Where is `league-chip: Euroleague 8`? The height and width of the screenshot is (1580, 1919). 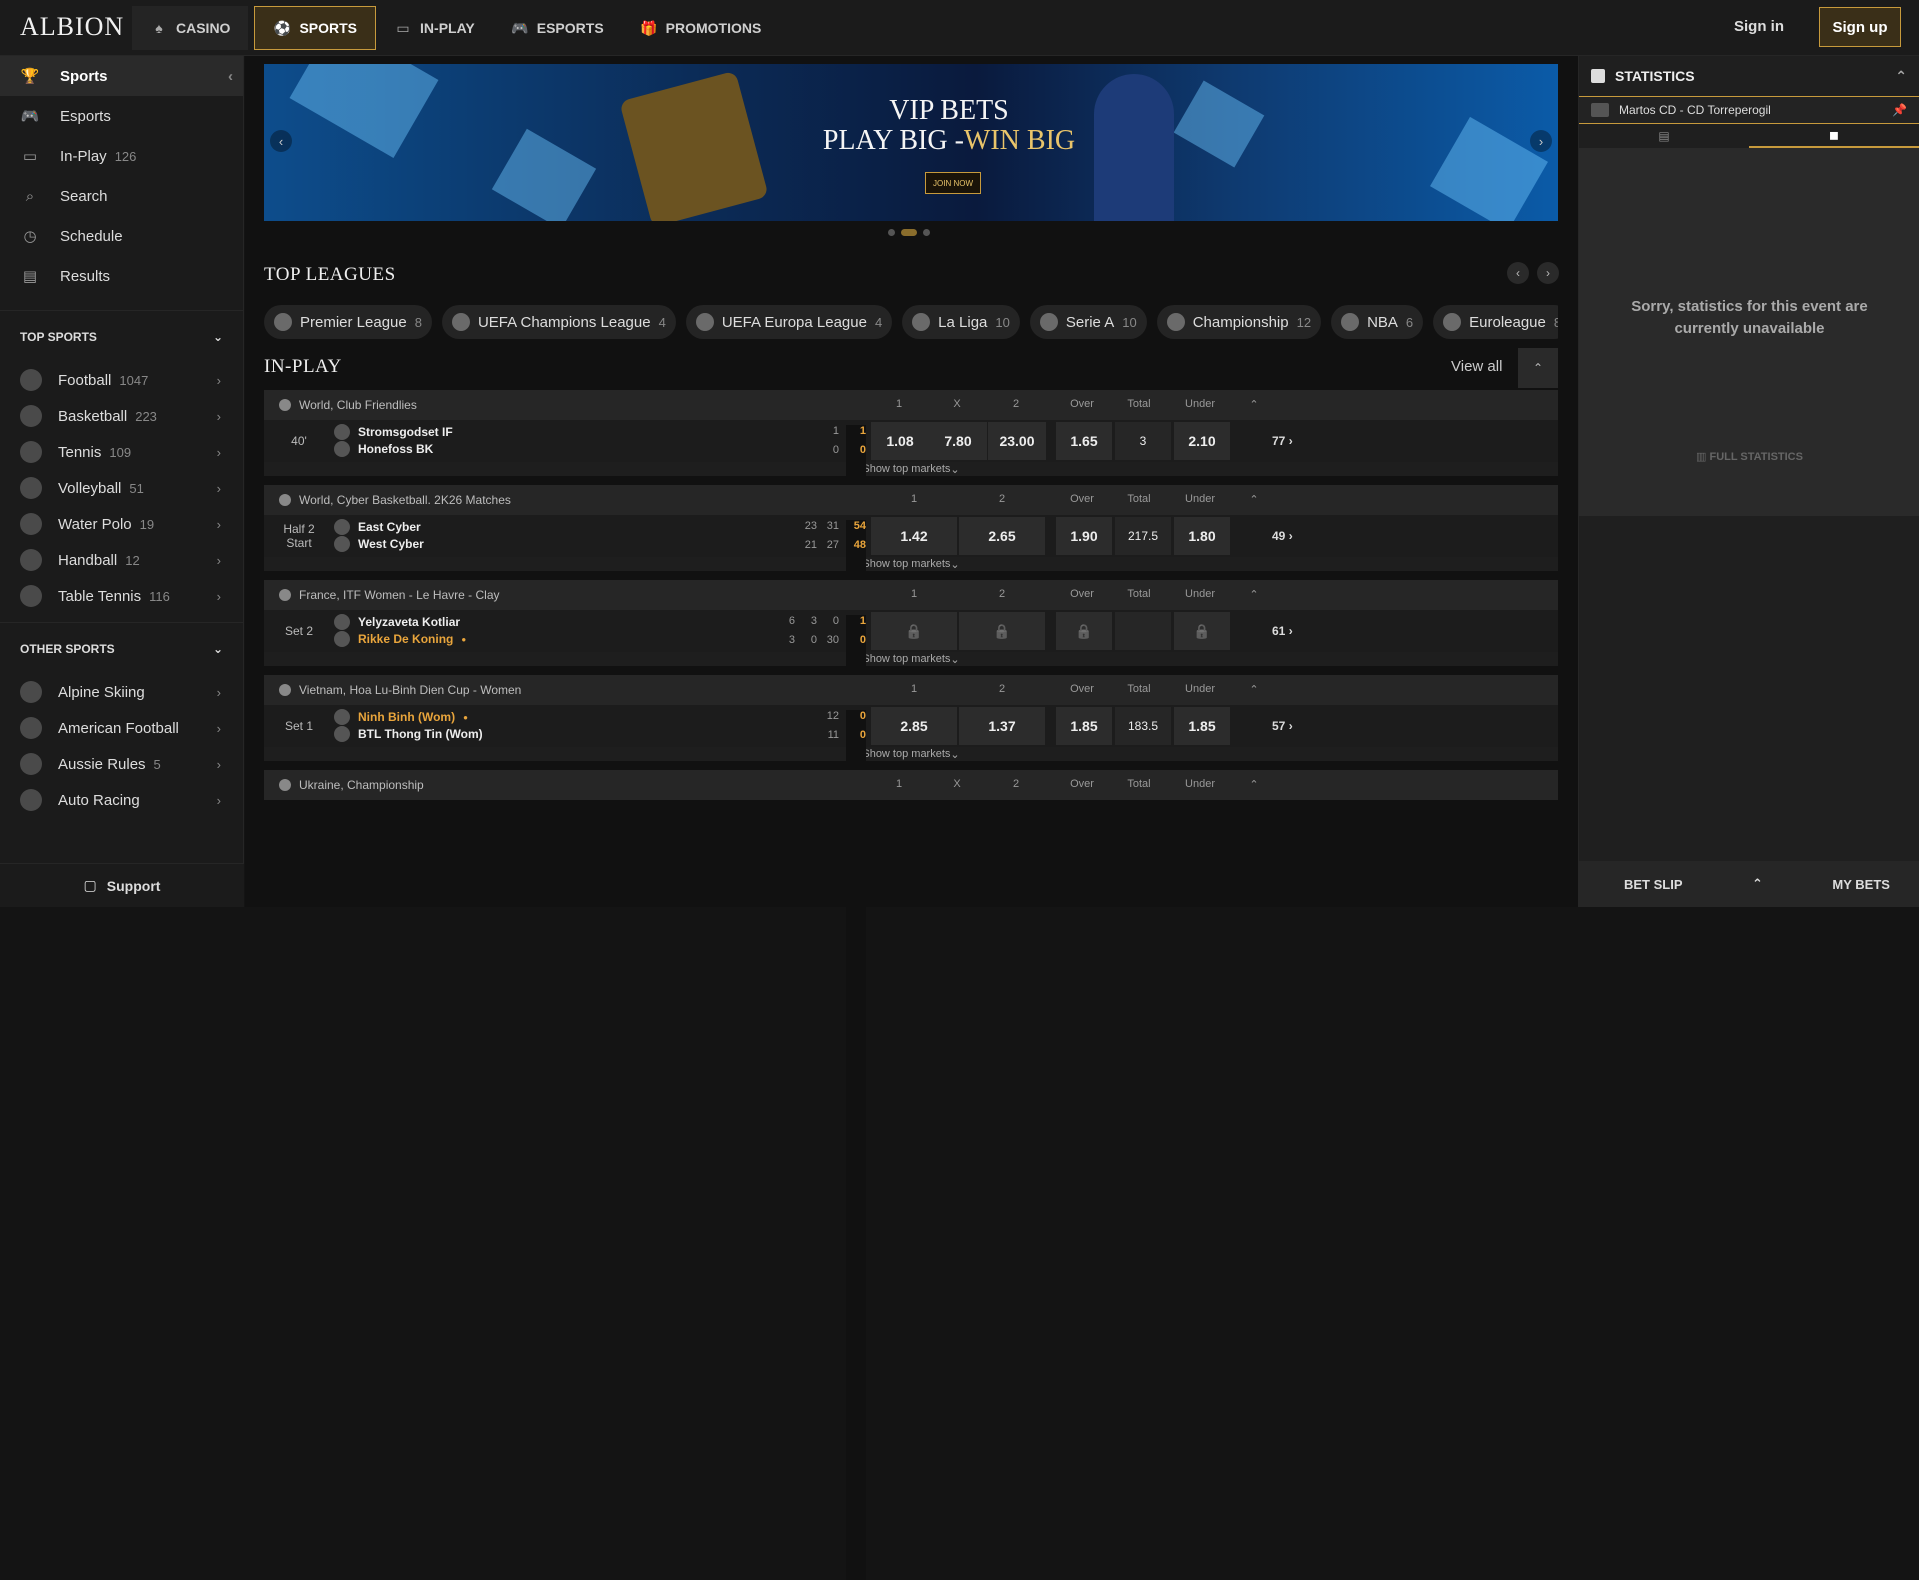
league-chip: Euroleague 8 is located at coordinates (1495, 322).